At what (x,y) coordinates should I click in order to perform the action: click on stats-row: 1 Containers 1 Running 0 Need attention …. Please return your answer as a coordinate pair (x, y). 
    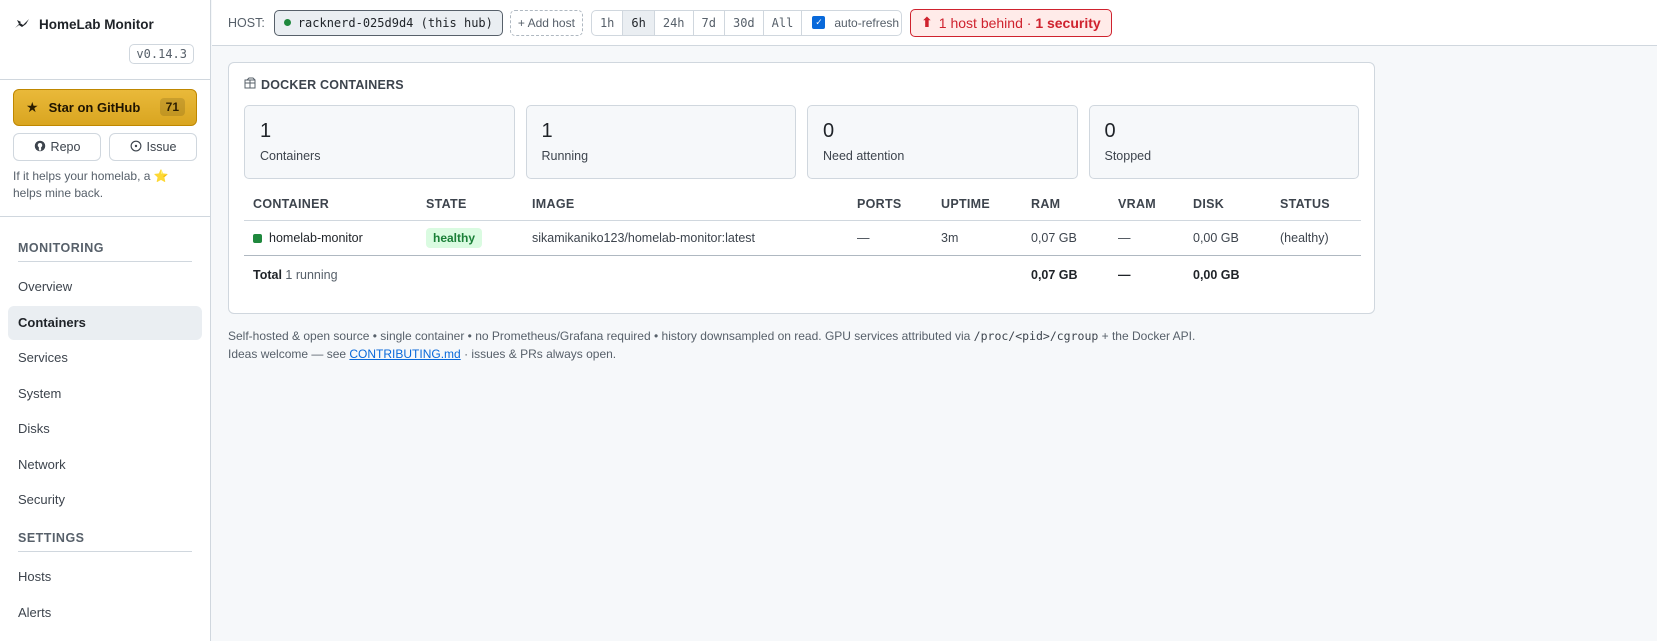
    Looking at the image, I should click on (801, 142).